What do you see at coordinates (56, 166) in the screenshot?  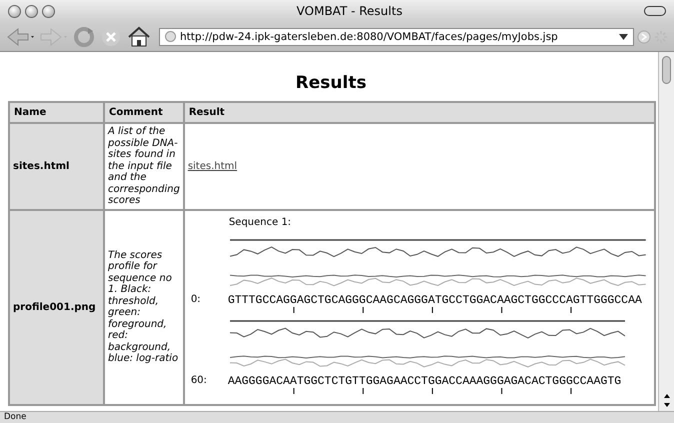 I see `table-cell: sites.html` at bounding box center [56, 166].